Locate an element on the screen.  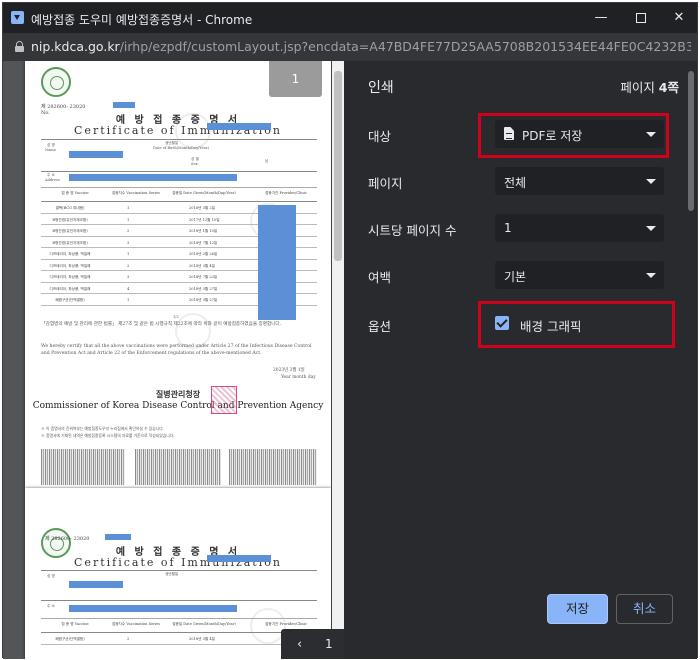
label-address: 주 소 is located at coordinates (51, 606).